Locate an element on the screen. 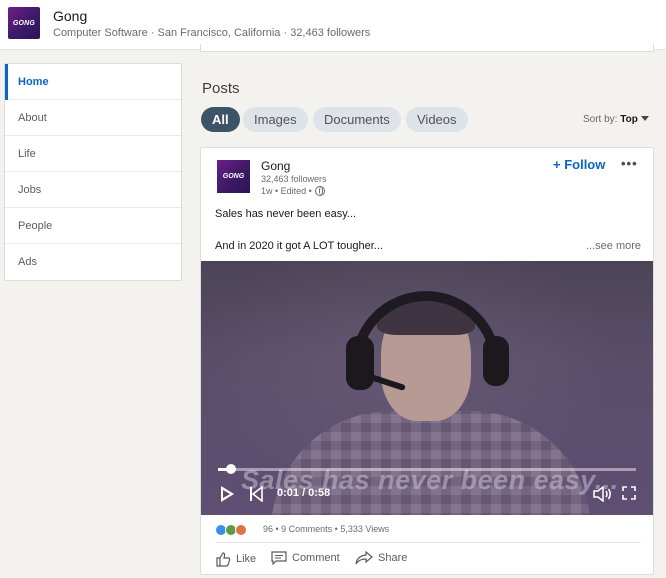 The width and height of the screenshot is (666, 578). nav-item-jobs: Jobs is located at coordinates (93, 190).